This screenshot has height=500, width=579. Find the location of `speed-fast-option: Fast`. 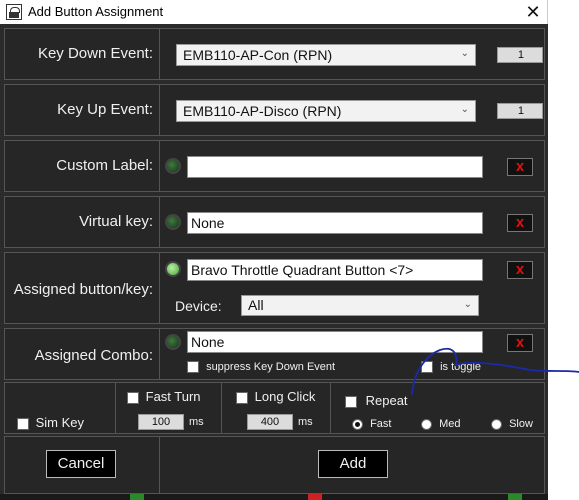

speed-fast-option: Fast is located at coordinates (371, 424).